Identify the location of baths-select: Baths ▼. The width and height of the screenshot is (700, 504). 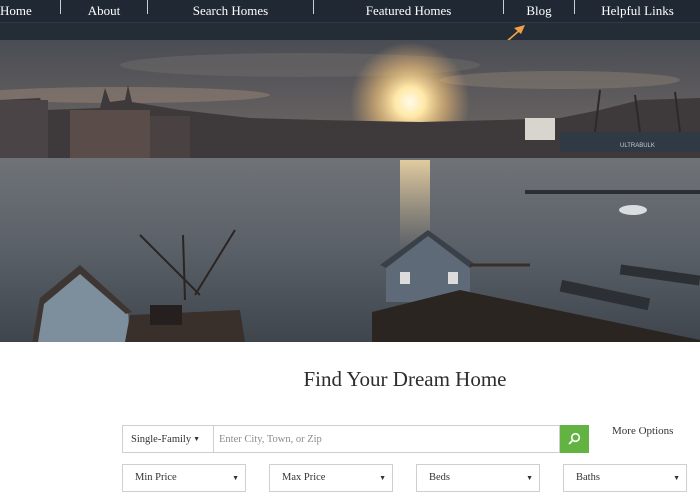
(625, 478).